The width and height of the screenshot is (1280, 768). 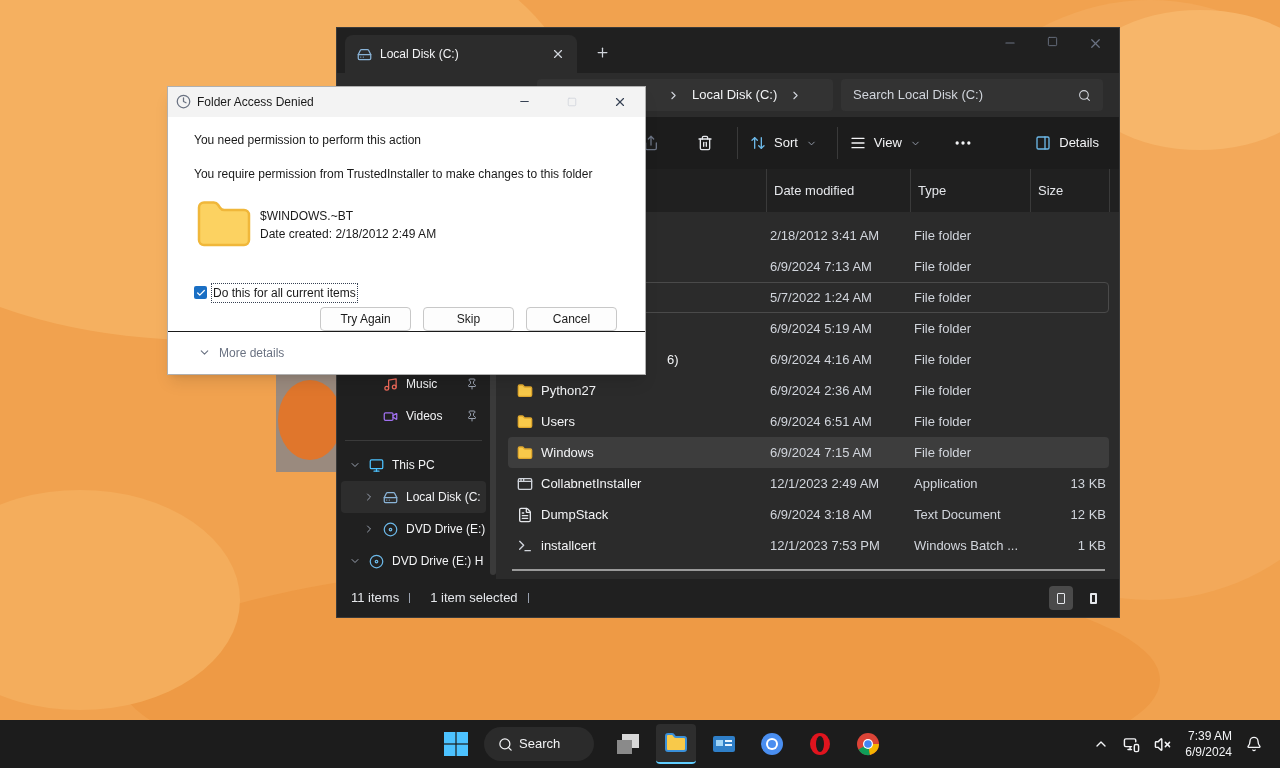 What do you see at coordinates (1067, 143) in the screenshot?
I see `details-button: Details` at bounding box center [1067, 143].